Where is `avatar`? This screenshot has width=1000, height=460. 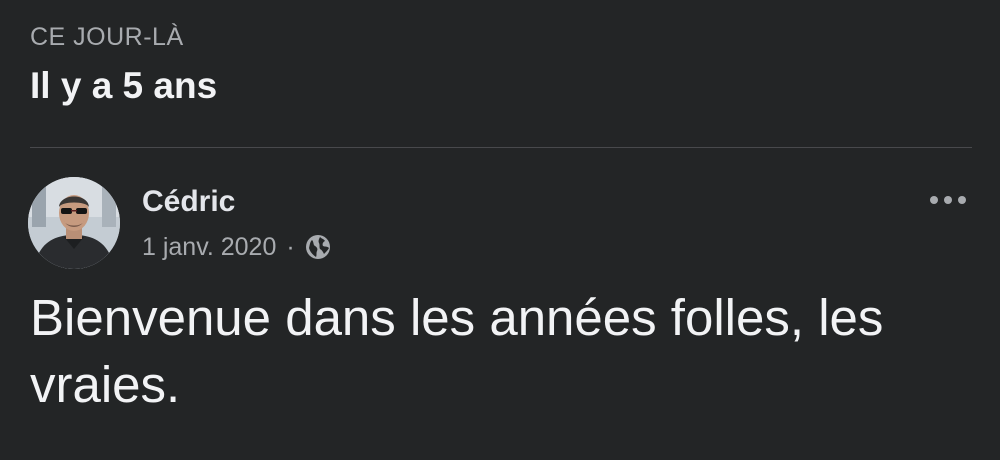
avatar is located at coordinates (74, 223).